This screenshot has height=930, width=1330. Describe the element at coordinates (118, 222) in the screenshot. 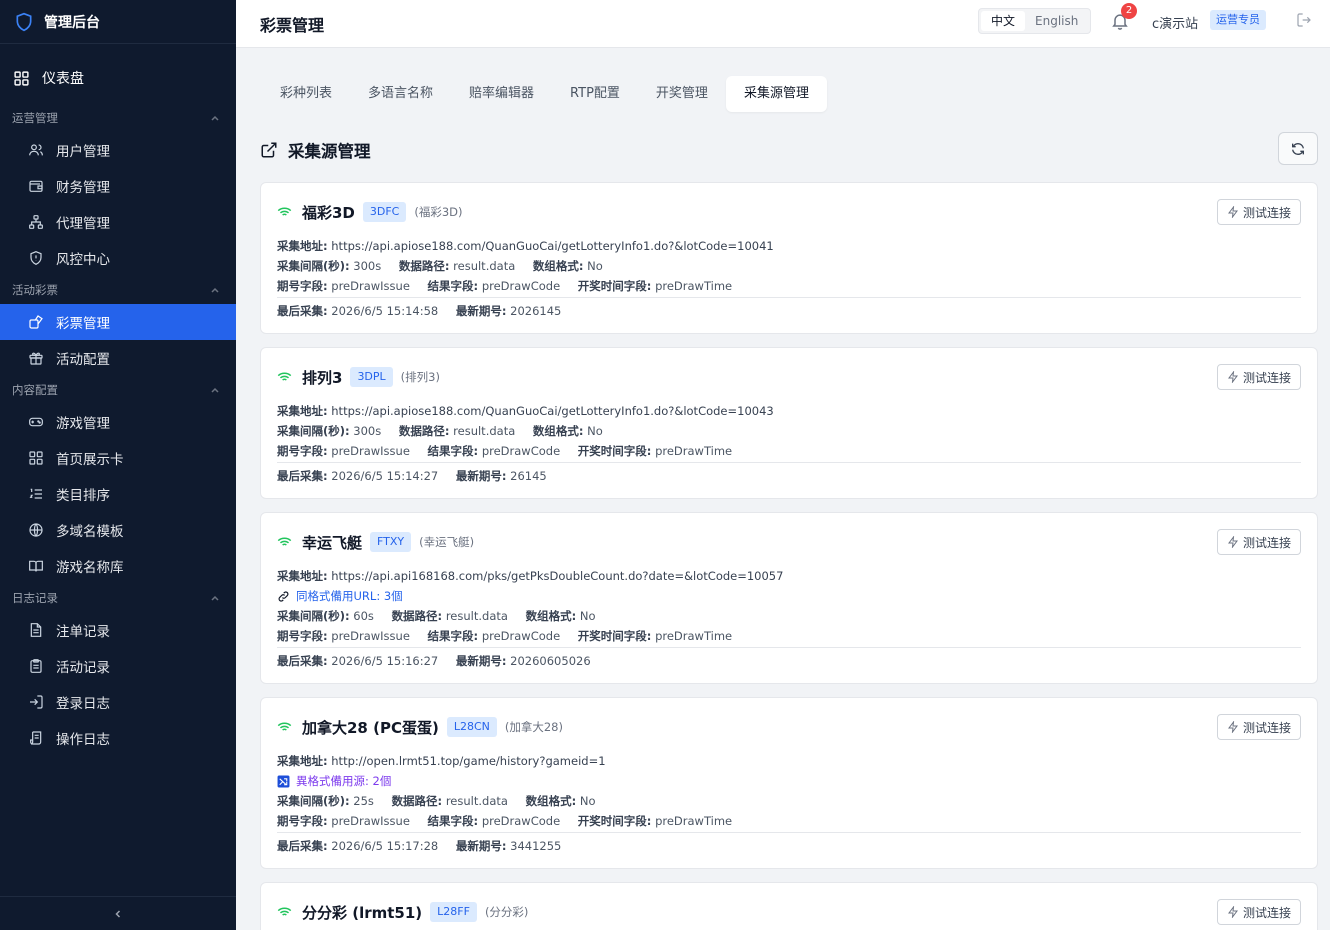

I see `sidebar-item-agents: 代理管理` at that location.